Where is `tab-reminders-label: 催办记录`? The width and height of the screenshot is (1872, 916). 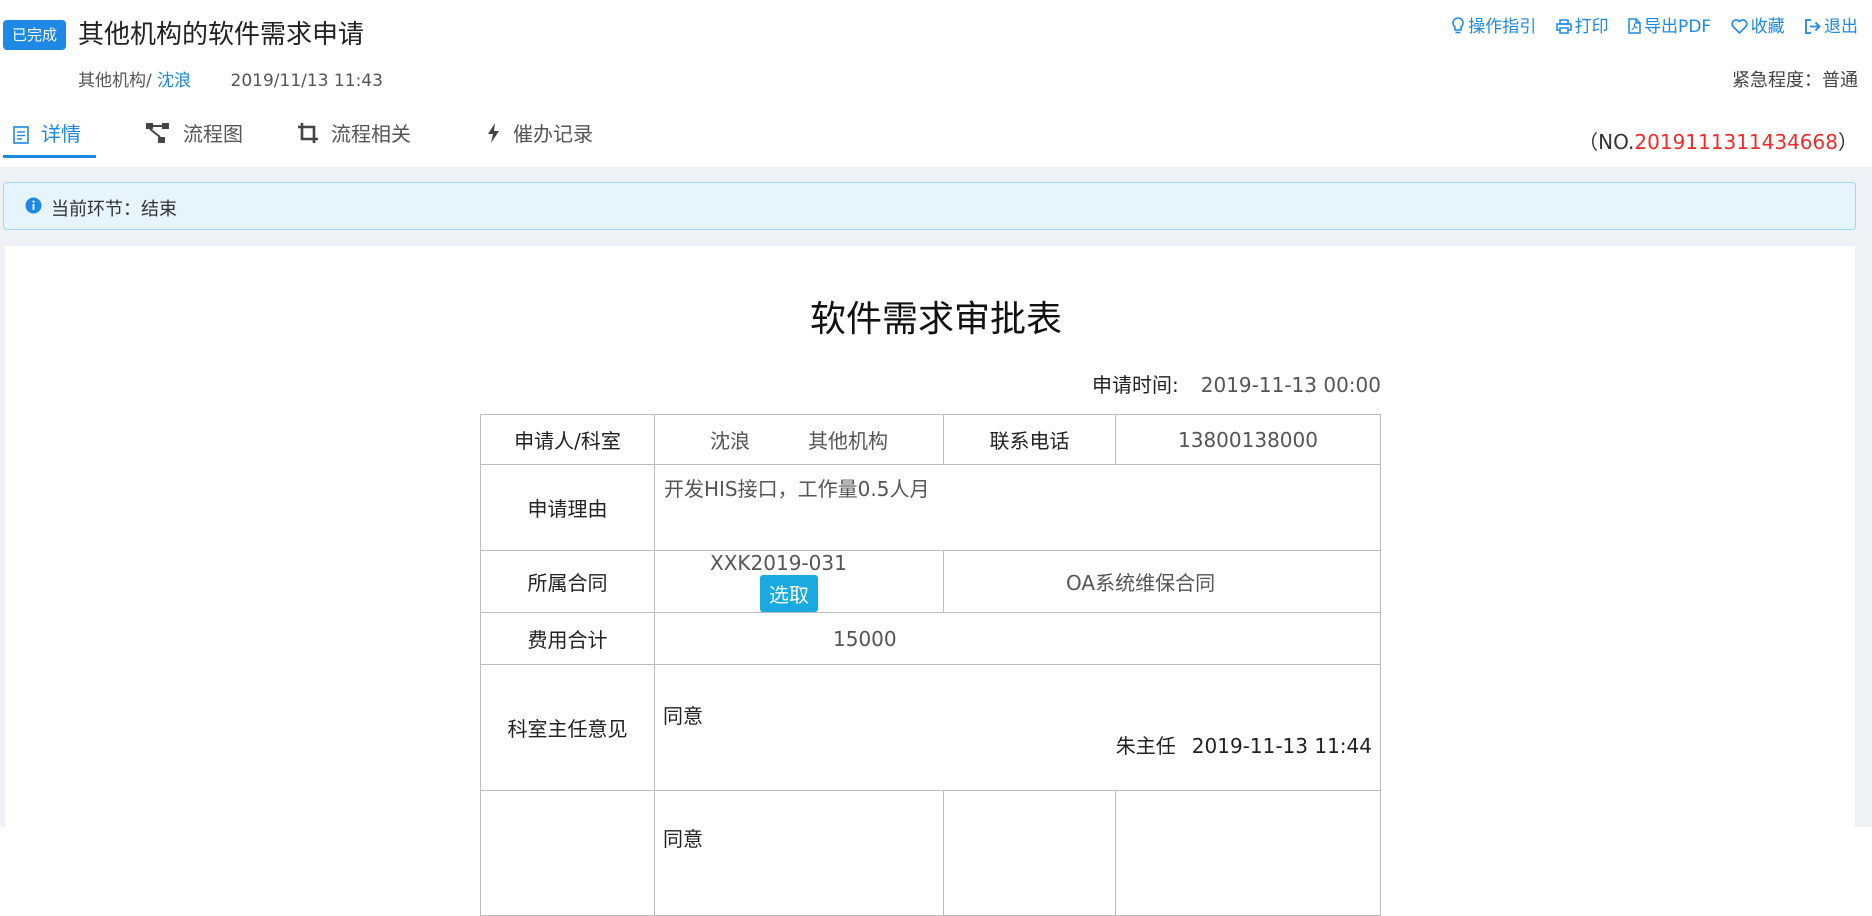
tab-reminders-label: 催办记录 is located at coordinates (553, 134).